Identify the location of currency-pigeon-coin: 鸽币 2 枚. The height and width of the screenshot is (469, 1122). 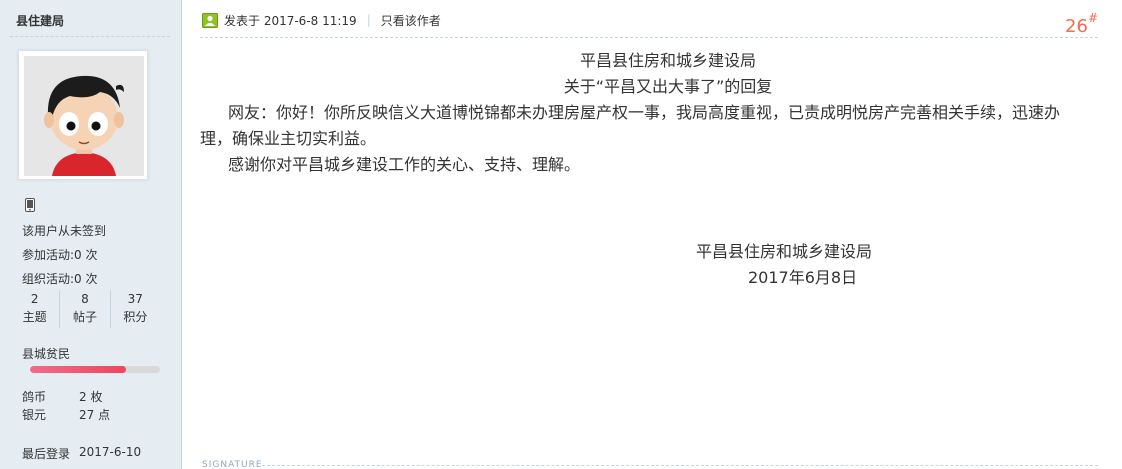
(62, 396).